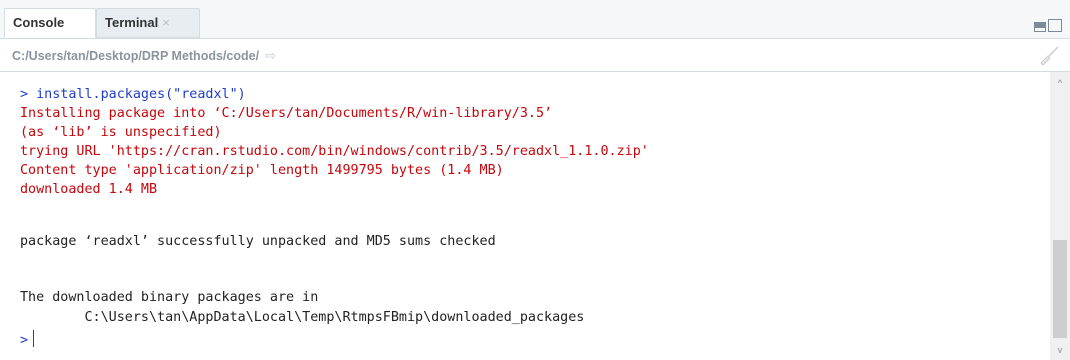 This screenshot has height=360, width=1070. What do you see at coordinates (535, 55) in the screenshot?
I see `working-directory-bar: C:/Users/tan/Desktop/DRP Methods/code/ ⇨` at bounding box center [535, 55].